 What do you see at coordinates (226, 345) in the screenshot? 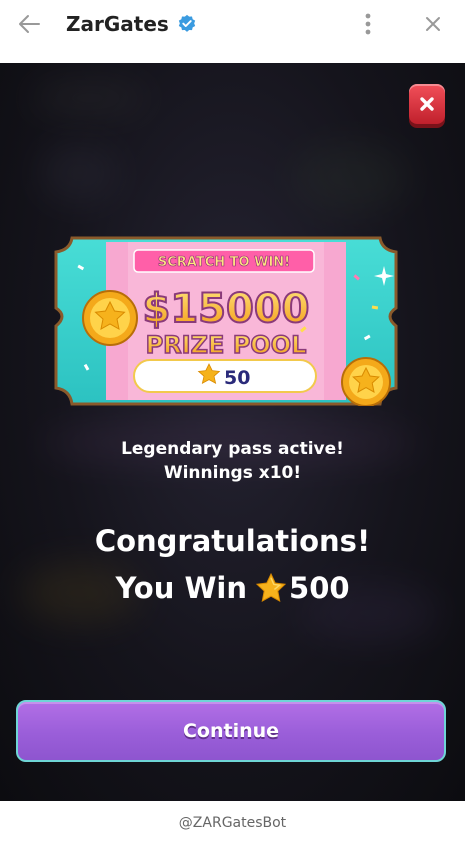
I see `prize-pool-label: PRIZE POOL` at bounding box center [226, 345].